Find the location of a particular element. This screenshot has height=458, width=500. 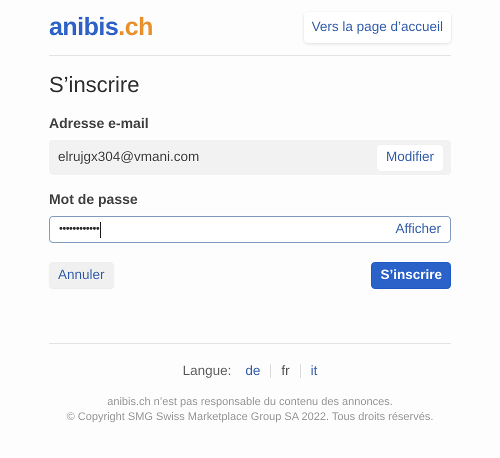

copyright-text: © Copyright SMG Swiss Marketplace Group SA 2022. Tous droits réservés. is located at coordinates (250, 418).